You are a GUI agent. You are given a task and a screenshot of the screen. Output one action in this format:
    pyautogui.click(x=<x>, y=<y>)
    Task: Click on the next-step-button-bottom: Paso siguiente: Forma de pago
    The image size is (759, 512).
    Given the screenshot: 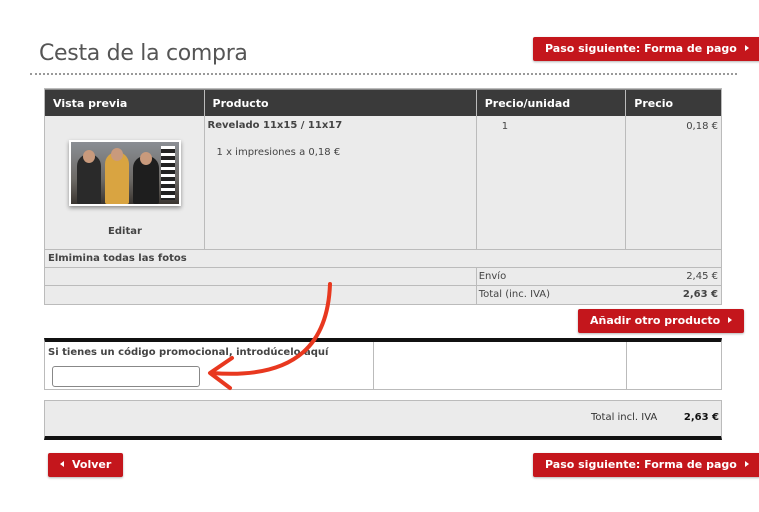 What is the action you would take?
    pyautogui.click(x=646, y=465)
    